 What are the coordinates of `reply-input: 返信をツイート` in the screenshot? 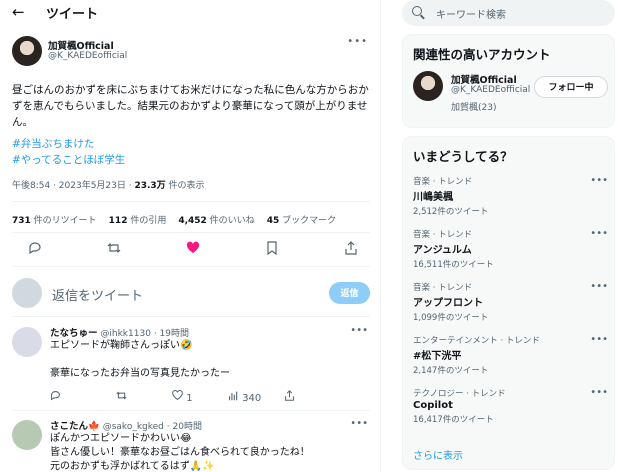 It's located at (97, 294).